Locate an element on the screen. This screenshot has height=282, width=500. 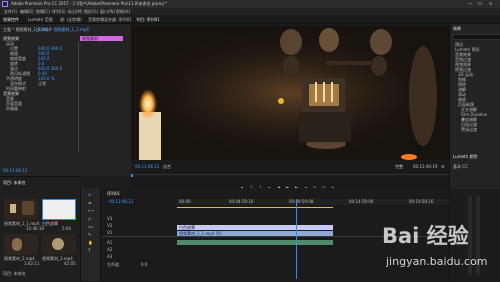
type-tool-icon: T is located at coordinates (89, 250).